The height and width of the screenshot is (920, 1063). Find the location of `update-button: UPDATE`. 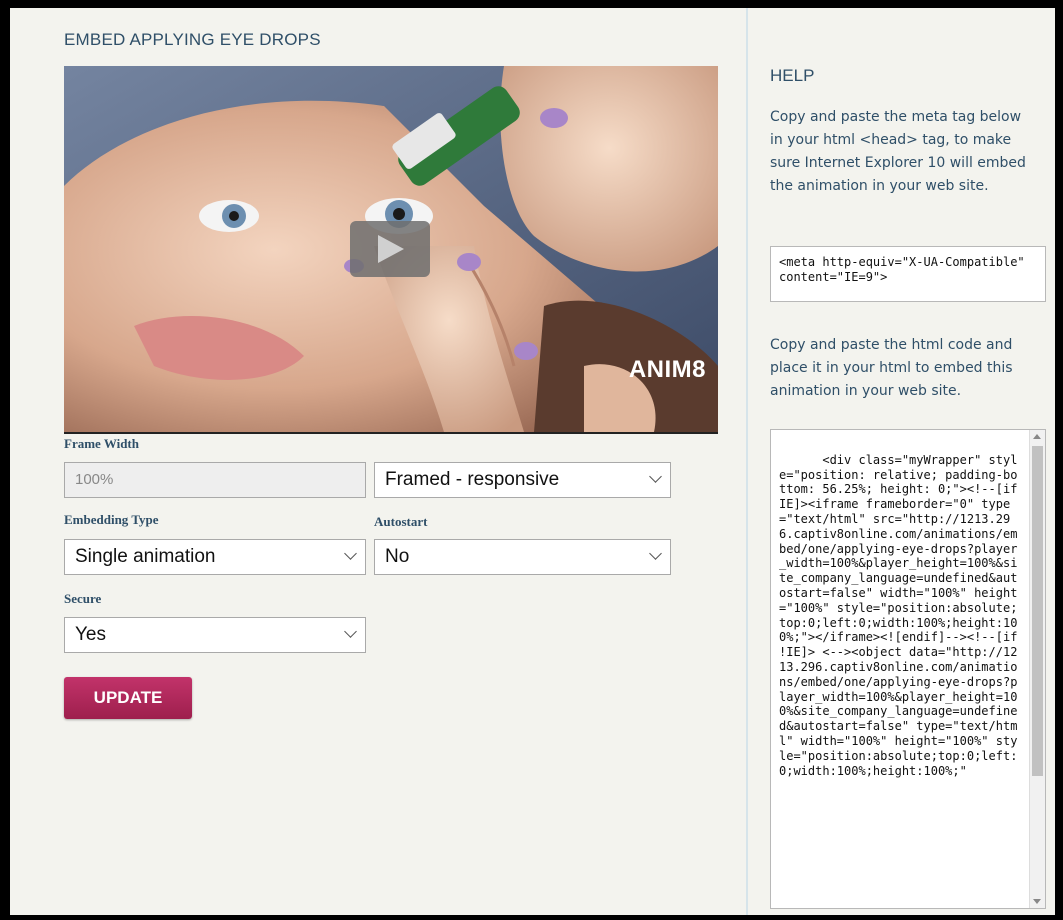

update-button: UPDATE is located at coordinates (128, 698).